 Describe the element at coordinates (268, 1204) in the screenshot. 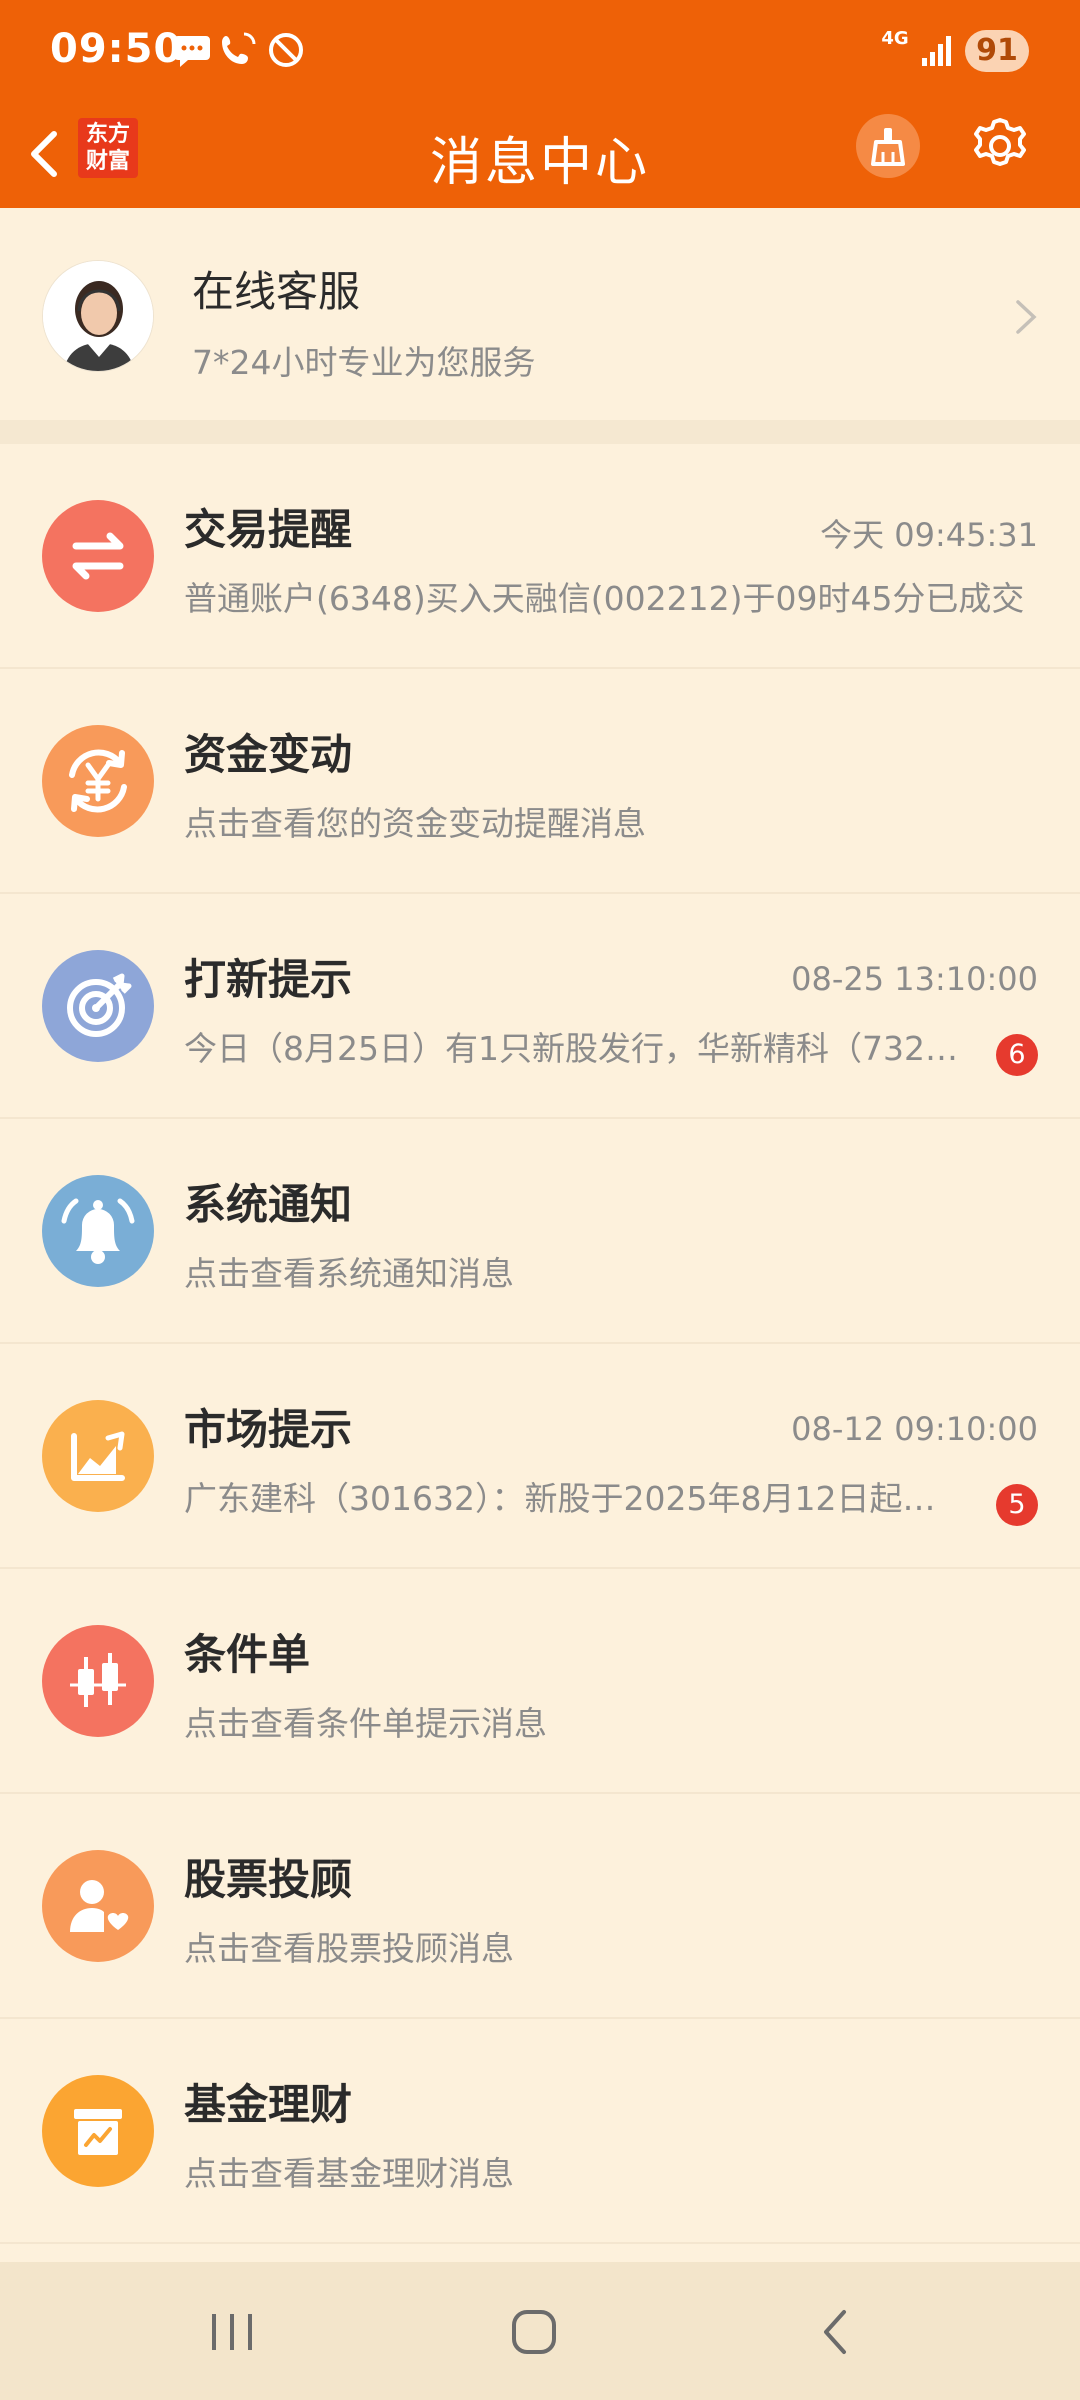

I see `item-title: 系统通知` at that location.